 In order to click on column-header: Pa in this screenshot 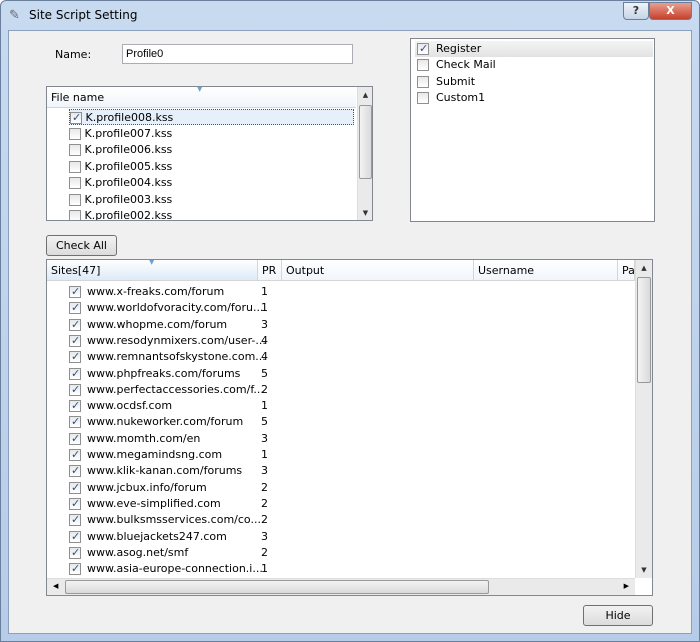, I will do `click(626, 270)`.